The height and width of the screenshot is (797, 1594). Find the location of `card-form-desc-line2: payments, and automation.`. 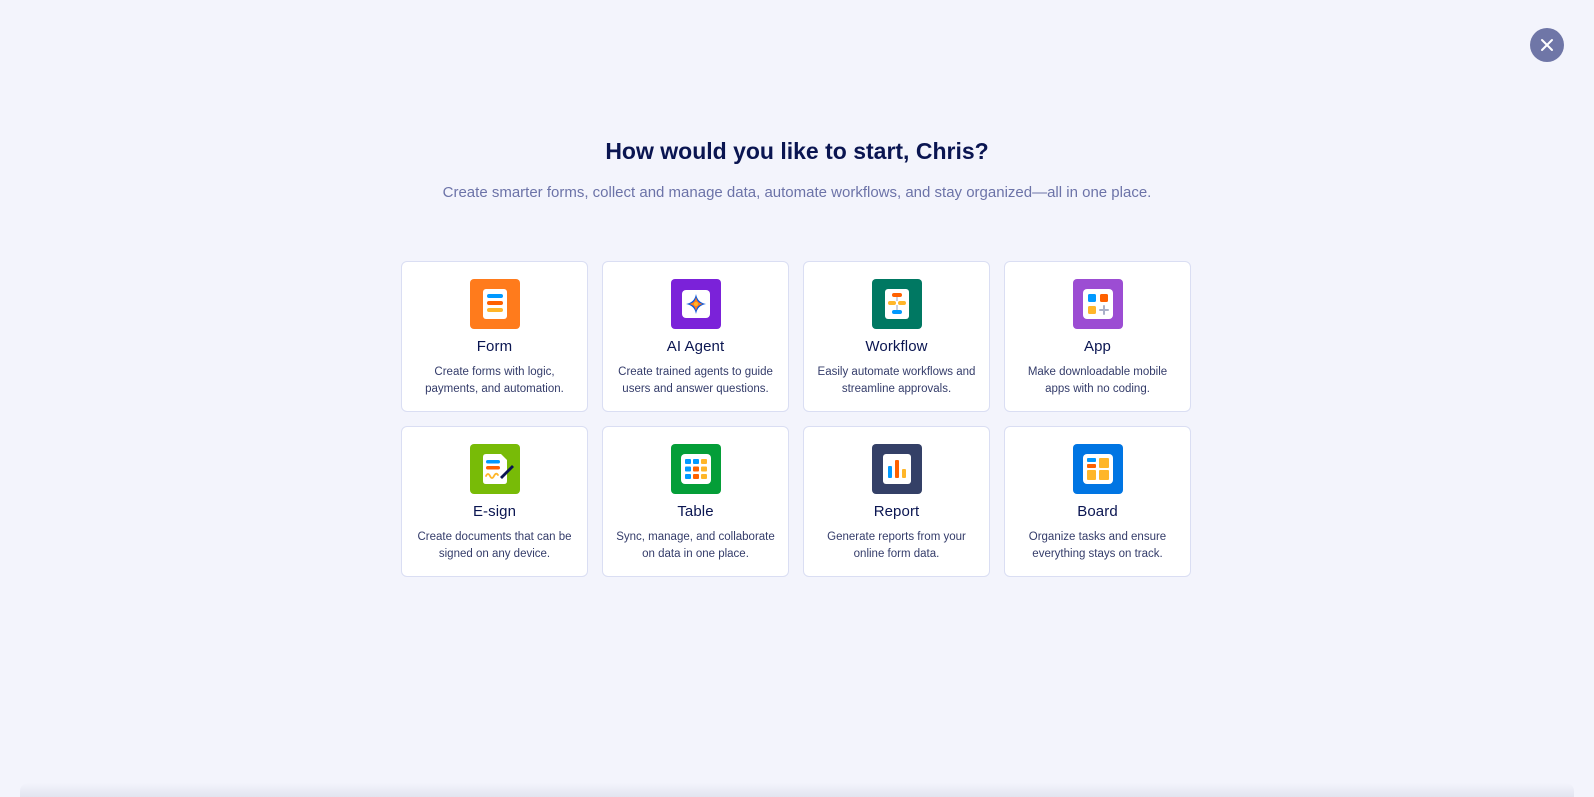

card-form-desc-line2: payments, and automation. is located at coordinates (494, 388).